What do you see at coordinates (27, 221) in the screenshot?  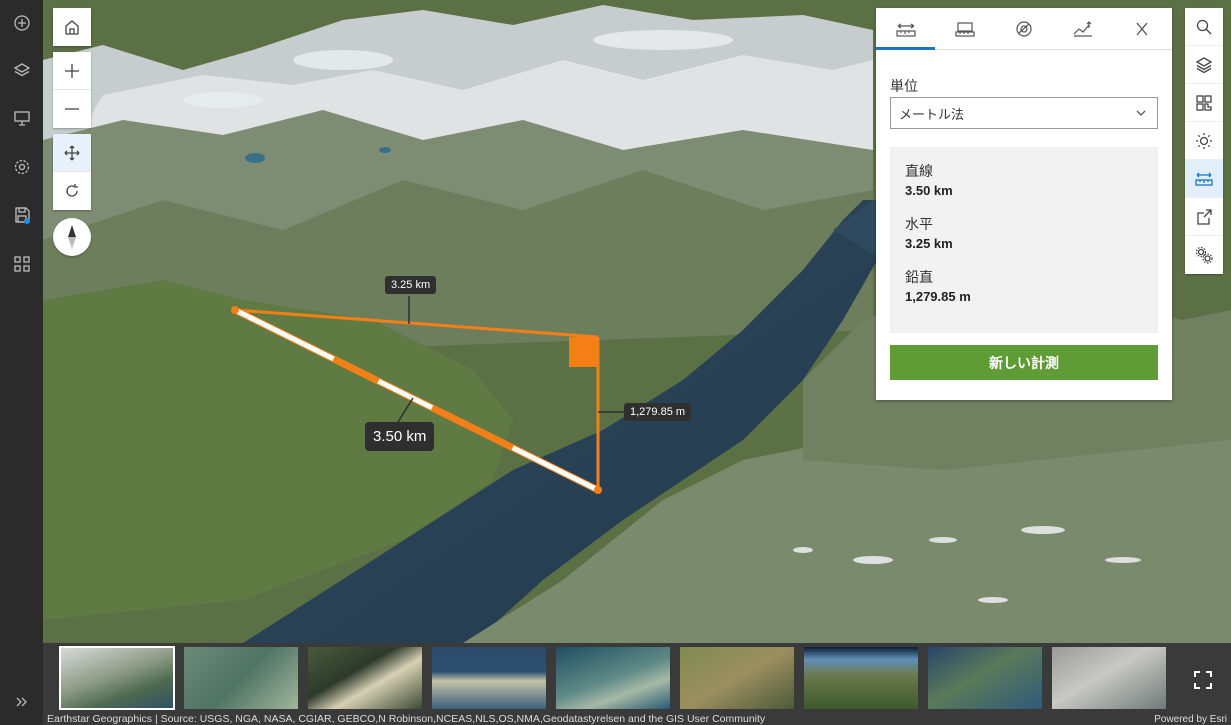 I see `unsaved-indicator` at bounding box center [27, 221].